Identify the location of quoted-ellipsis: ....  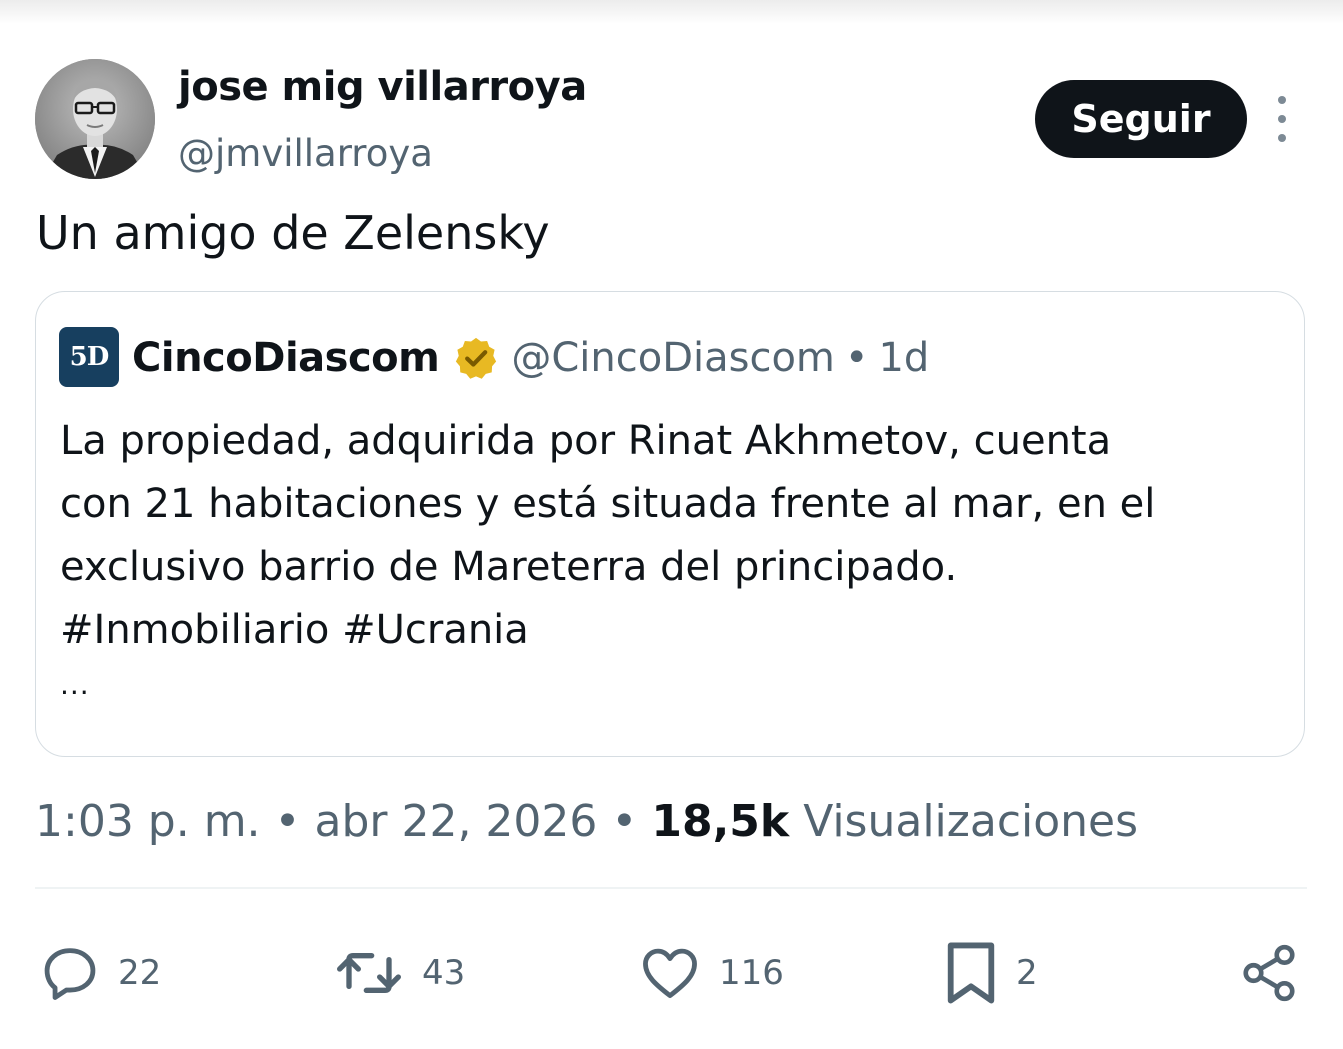
(75, 684).